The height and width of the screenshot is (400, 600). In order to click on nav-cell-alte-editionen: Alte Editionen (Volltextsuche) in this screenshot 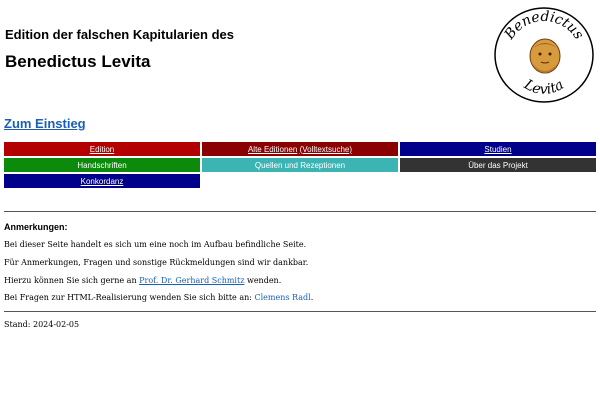, I will do `click(300, 149)`.